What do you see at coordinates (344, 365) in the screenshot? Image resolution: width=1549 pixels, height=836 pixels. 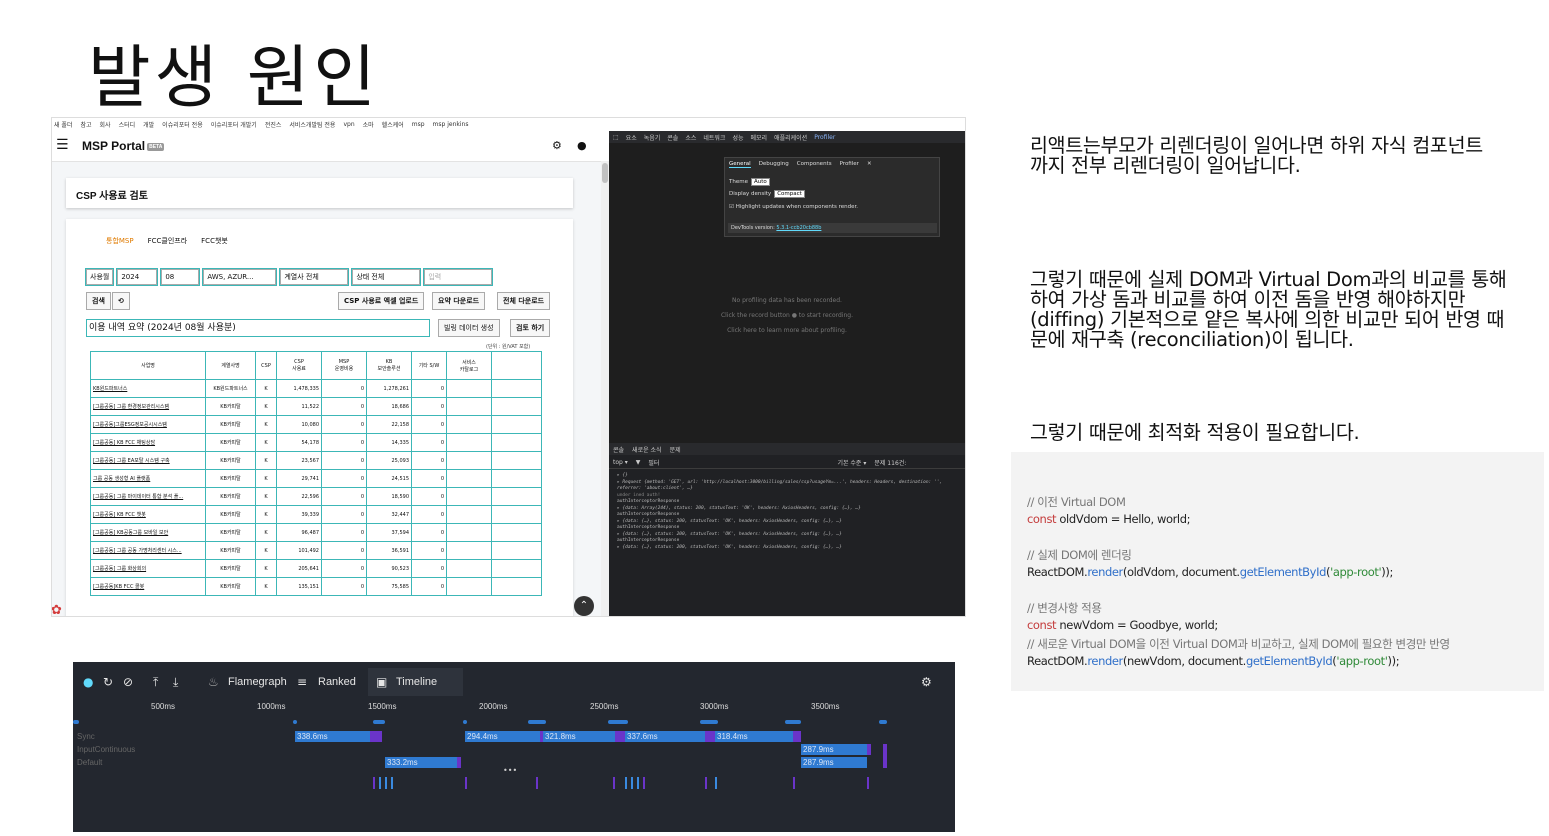 I see `col-header: MSP 운영비용` at bounding box center [344, 365].